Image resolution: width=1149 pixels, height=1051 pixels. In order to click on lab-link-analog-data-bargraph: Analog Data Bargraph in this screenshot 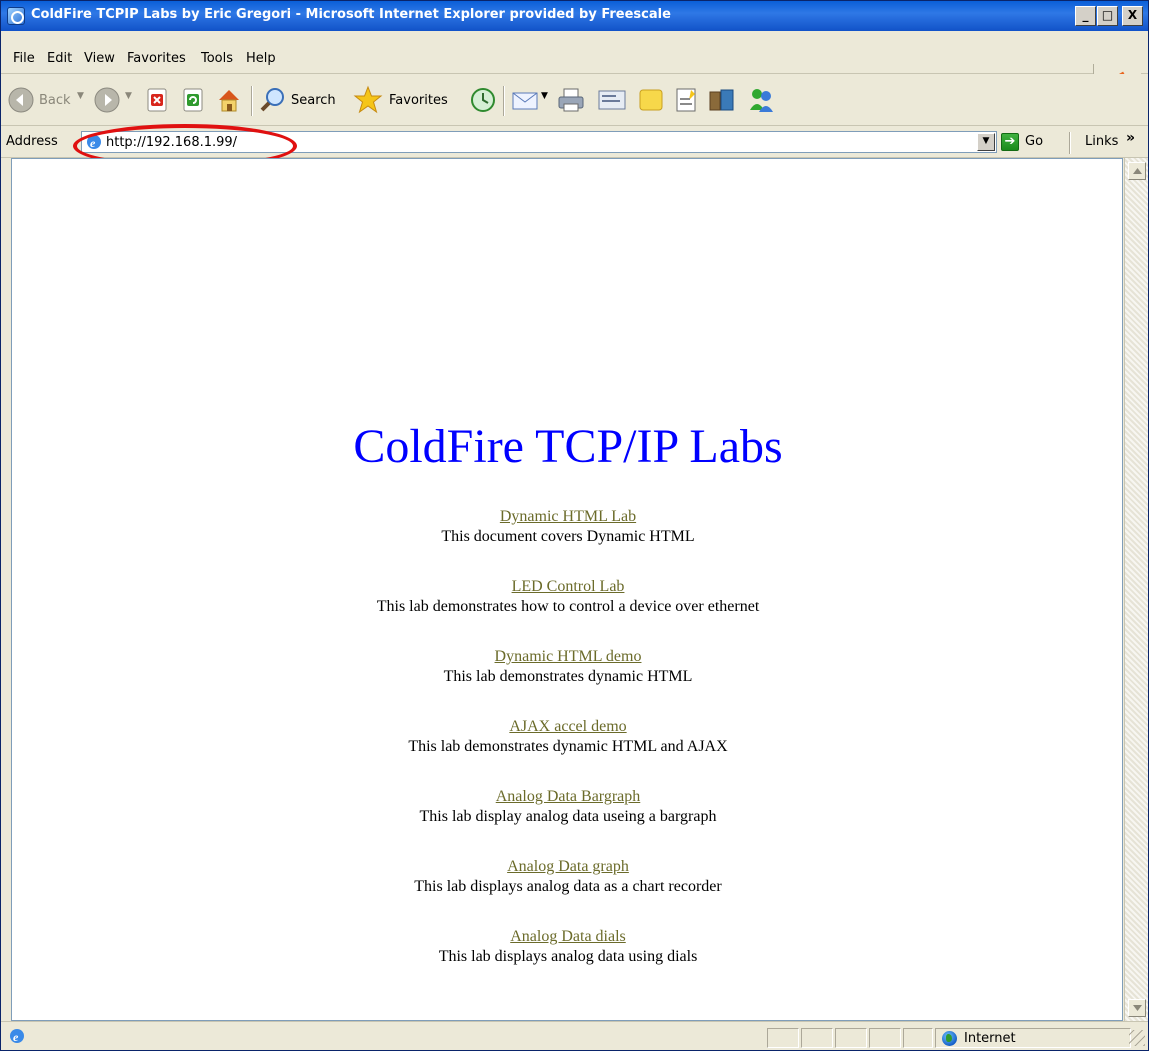, I will do `click(568, 796)`.